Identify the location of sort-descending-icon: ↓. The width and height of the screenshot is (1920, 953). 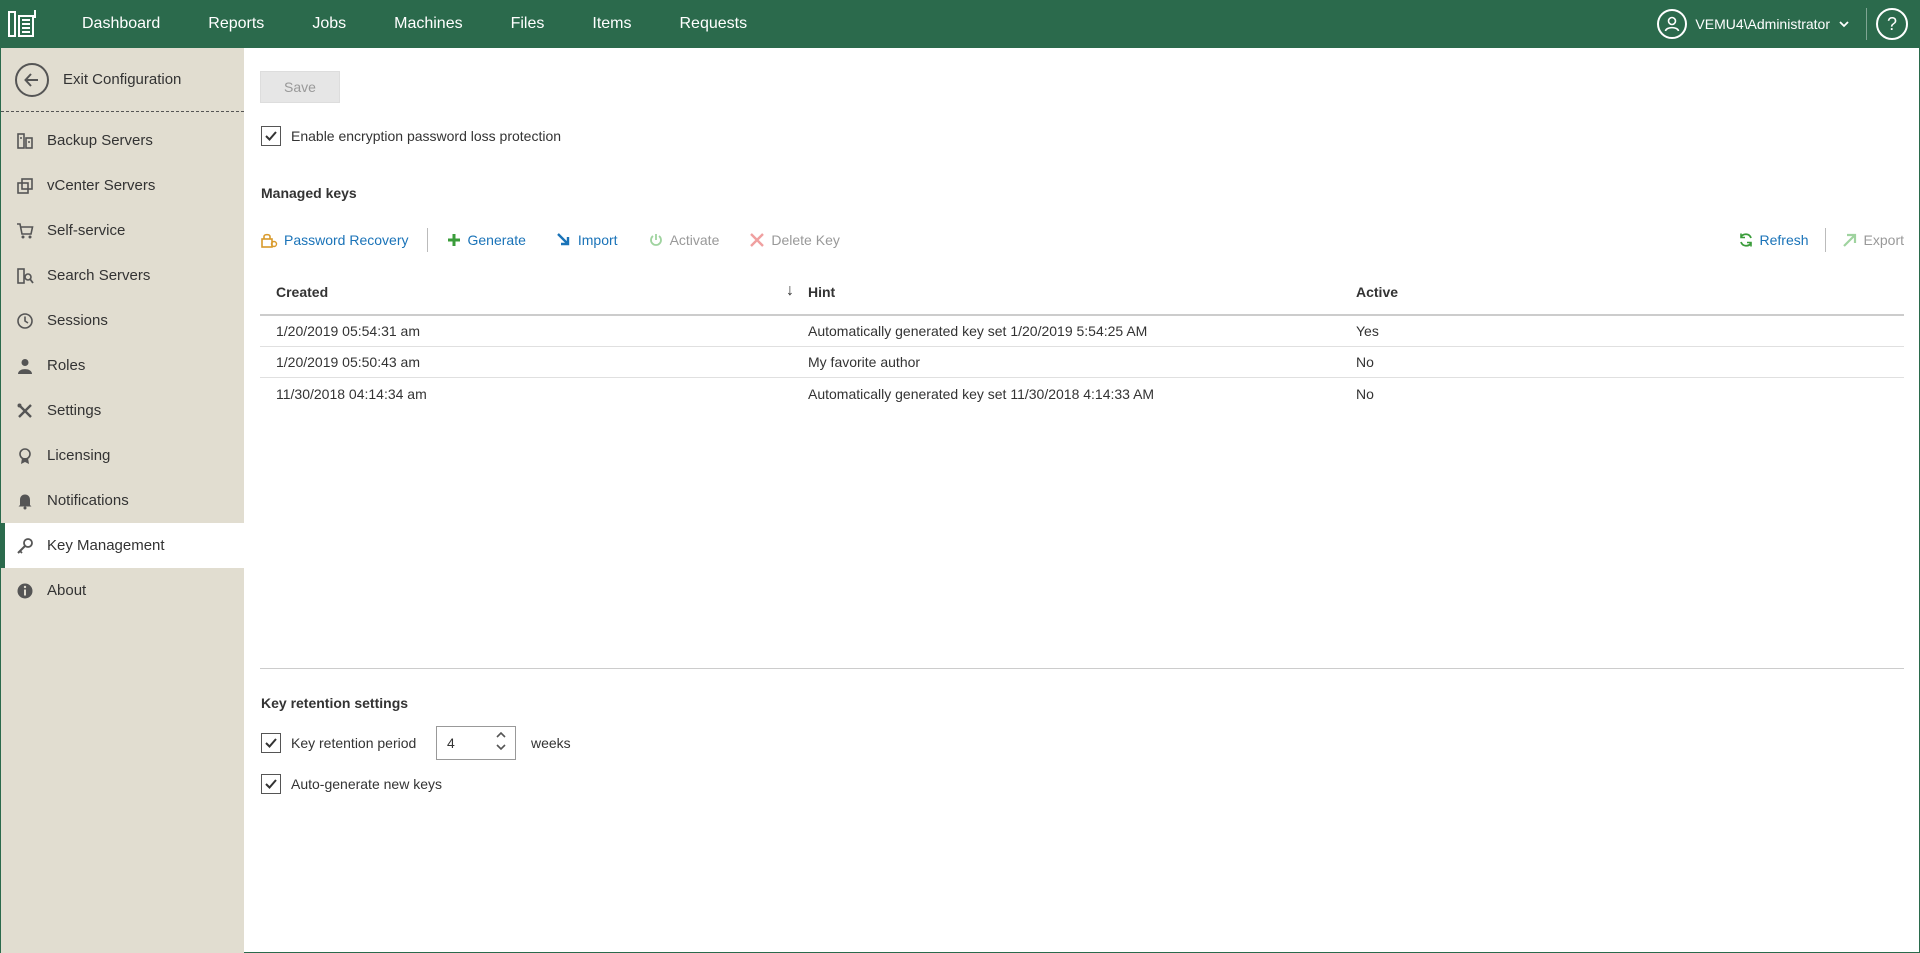
(790, 290).